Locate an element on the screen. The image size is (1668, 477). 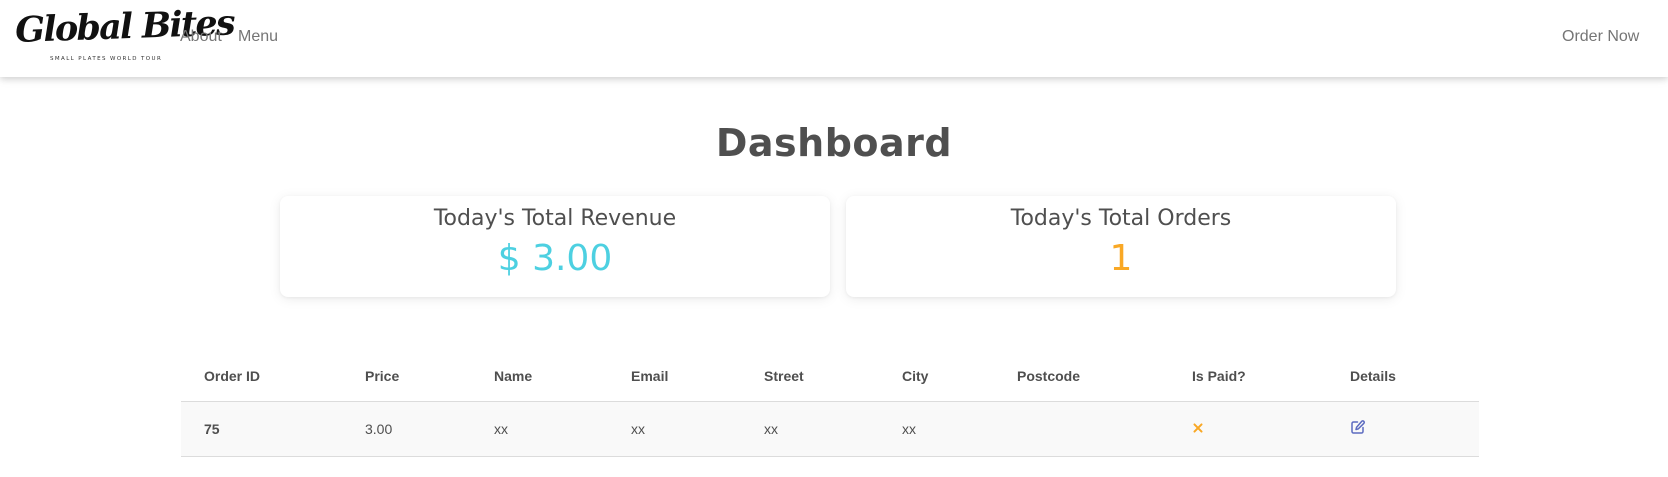
column-header-details: Details is located at coordinates (1403, 377).